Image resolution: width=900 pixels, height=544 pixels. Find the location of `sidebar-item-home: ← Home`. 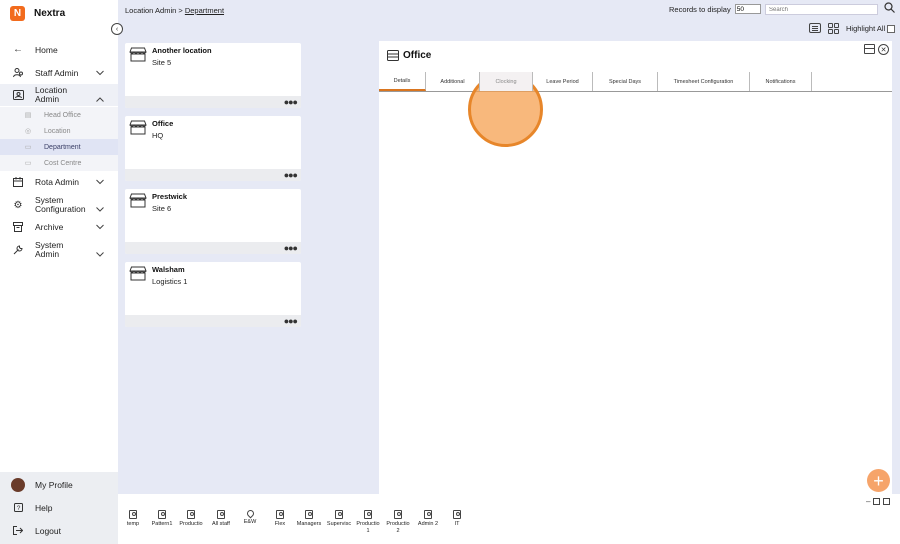

sidebar-item-home: ← Home is located at coordinates (59, 49).